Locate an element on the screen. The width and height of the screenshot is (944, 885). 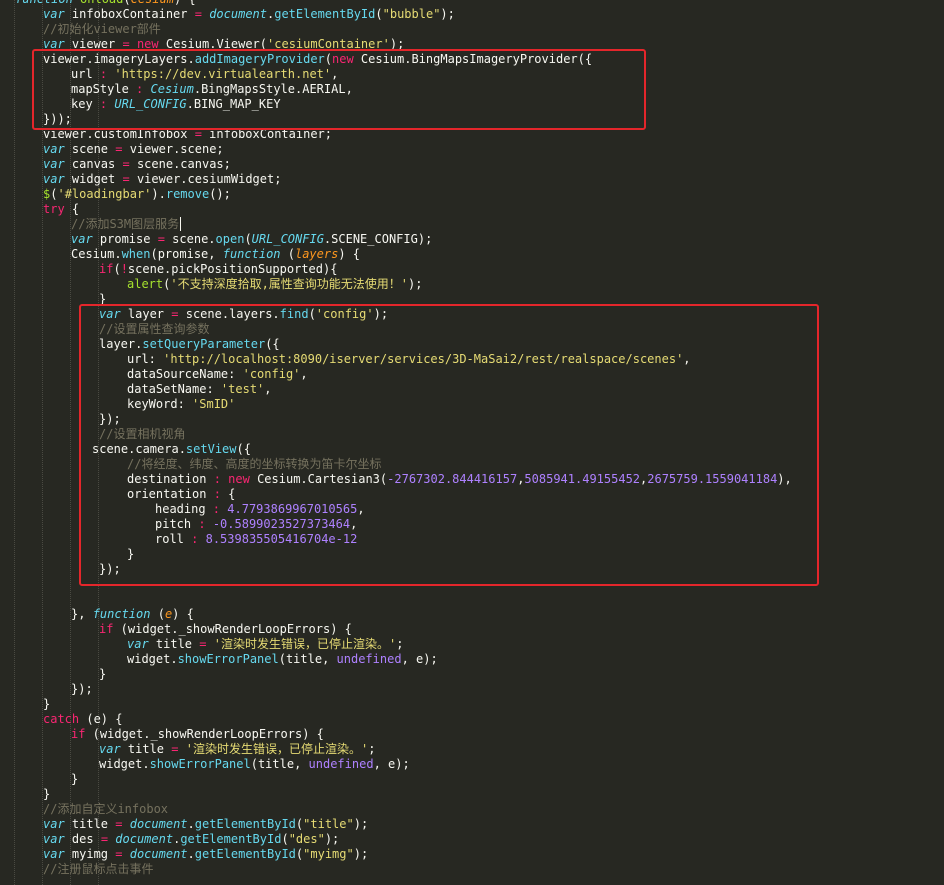
code-line: roll : 8.539835505416704e-12 is located at coordinates (472, 539).